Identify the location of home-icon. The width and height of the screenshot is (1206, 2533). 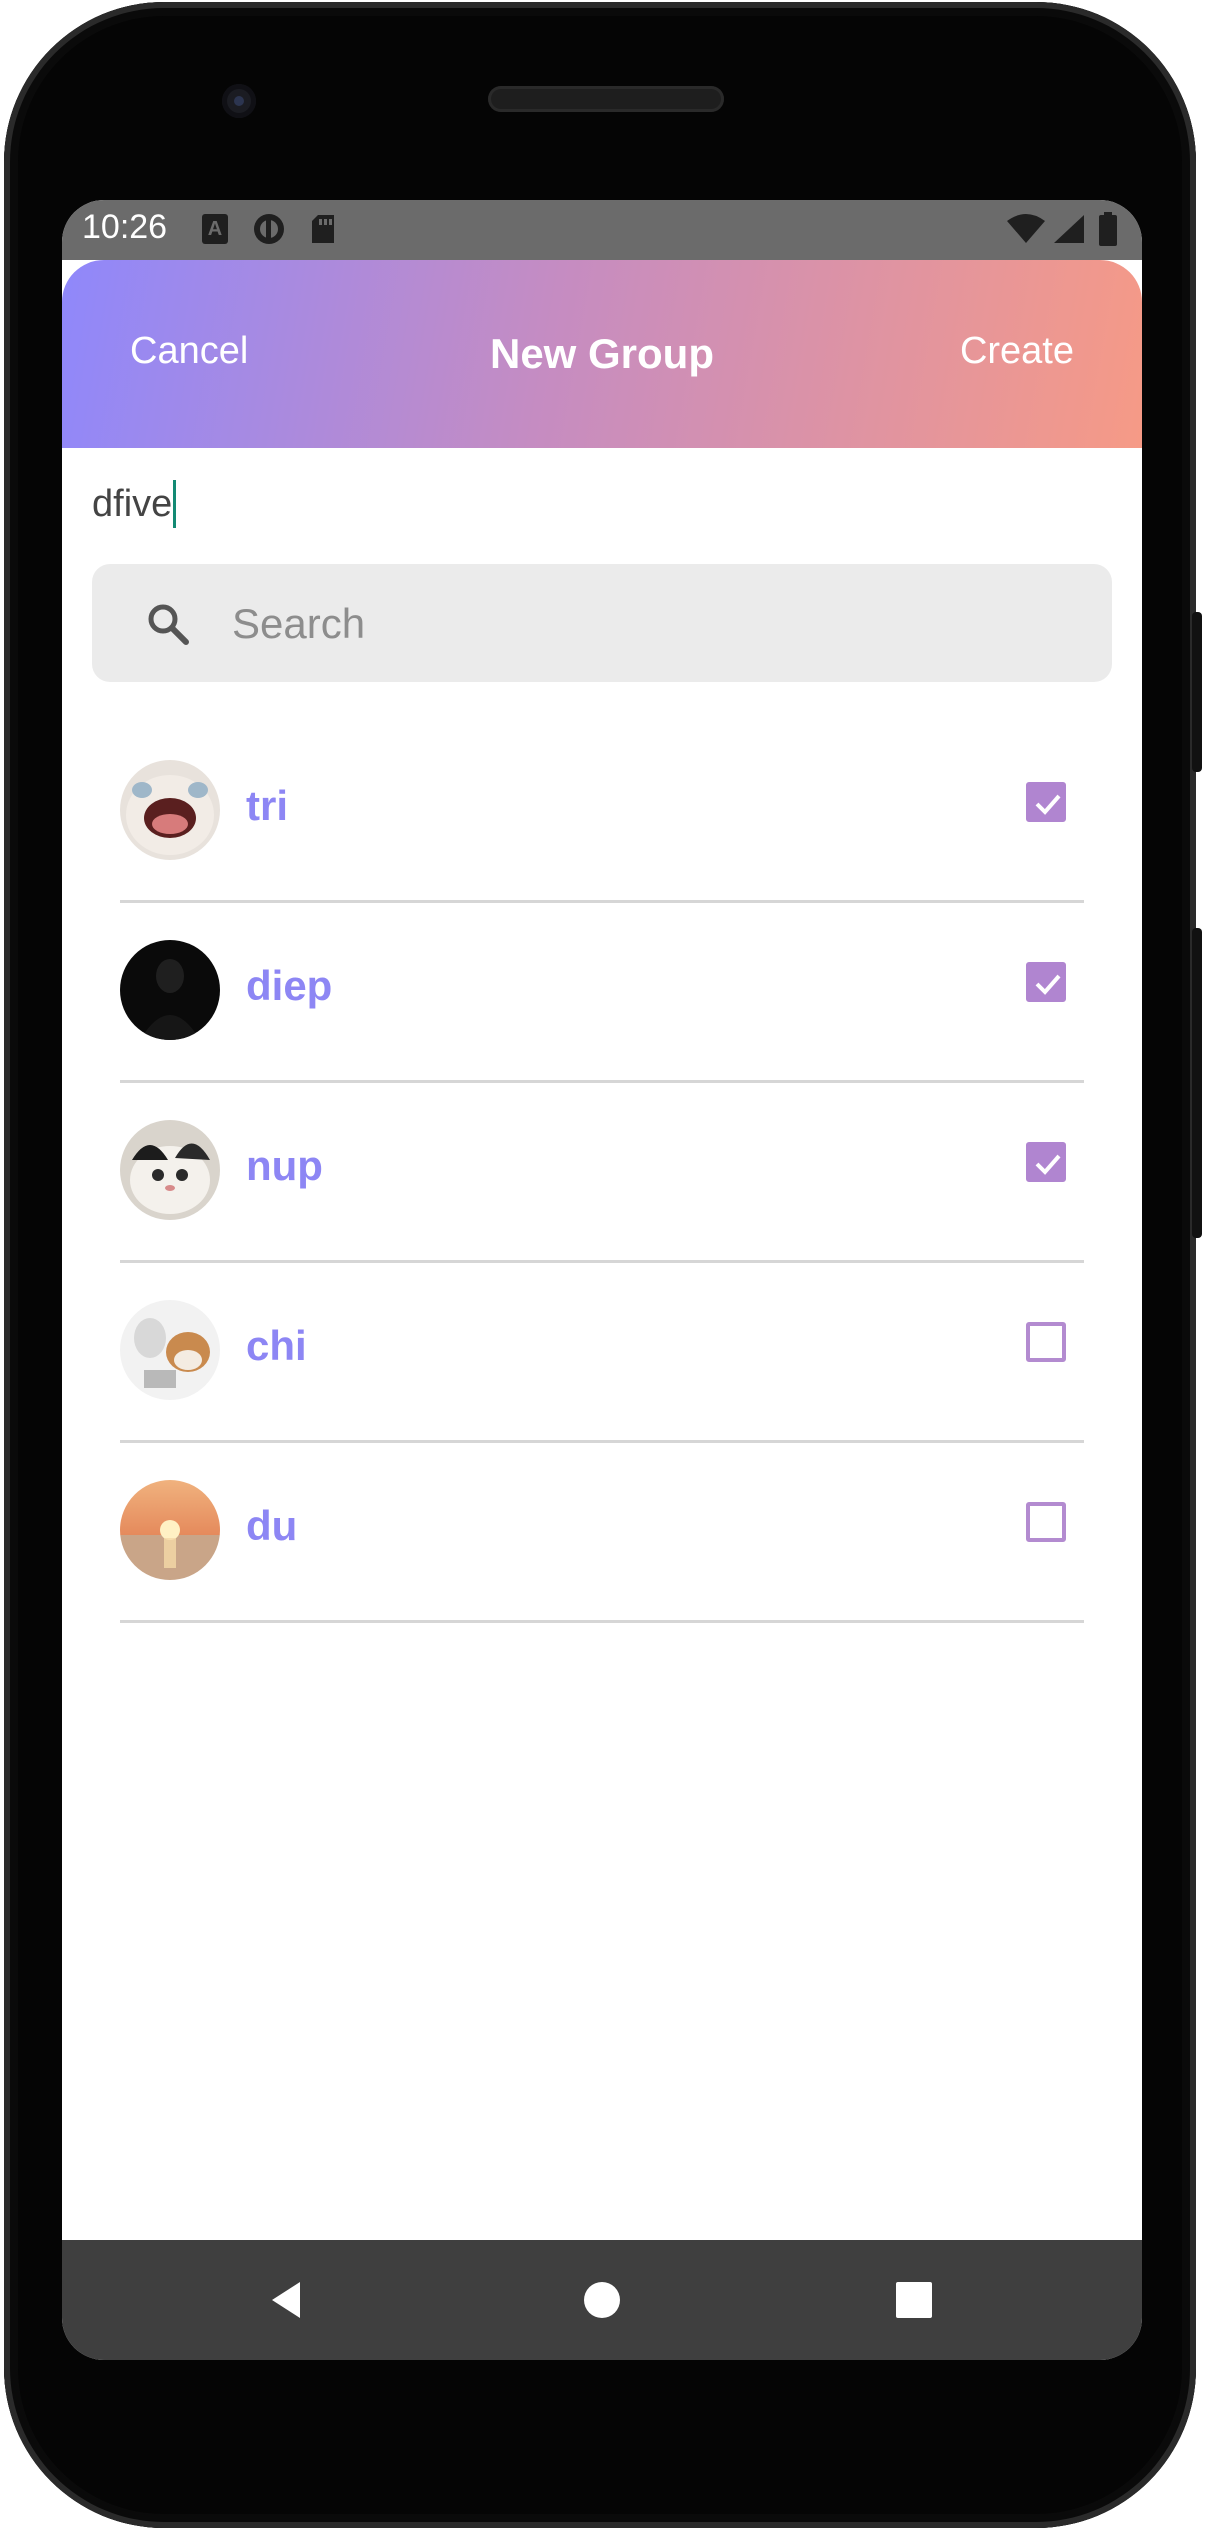
(602, 2300).